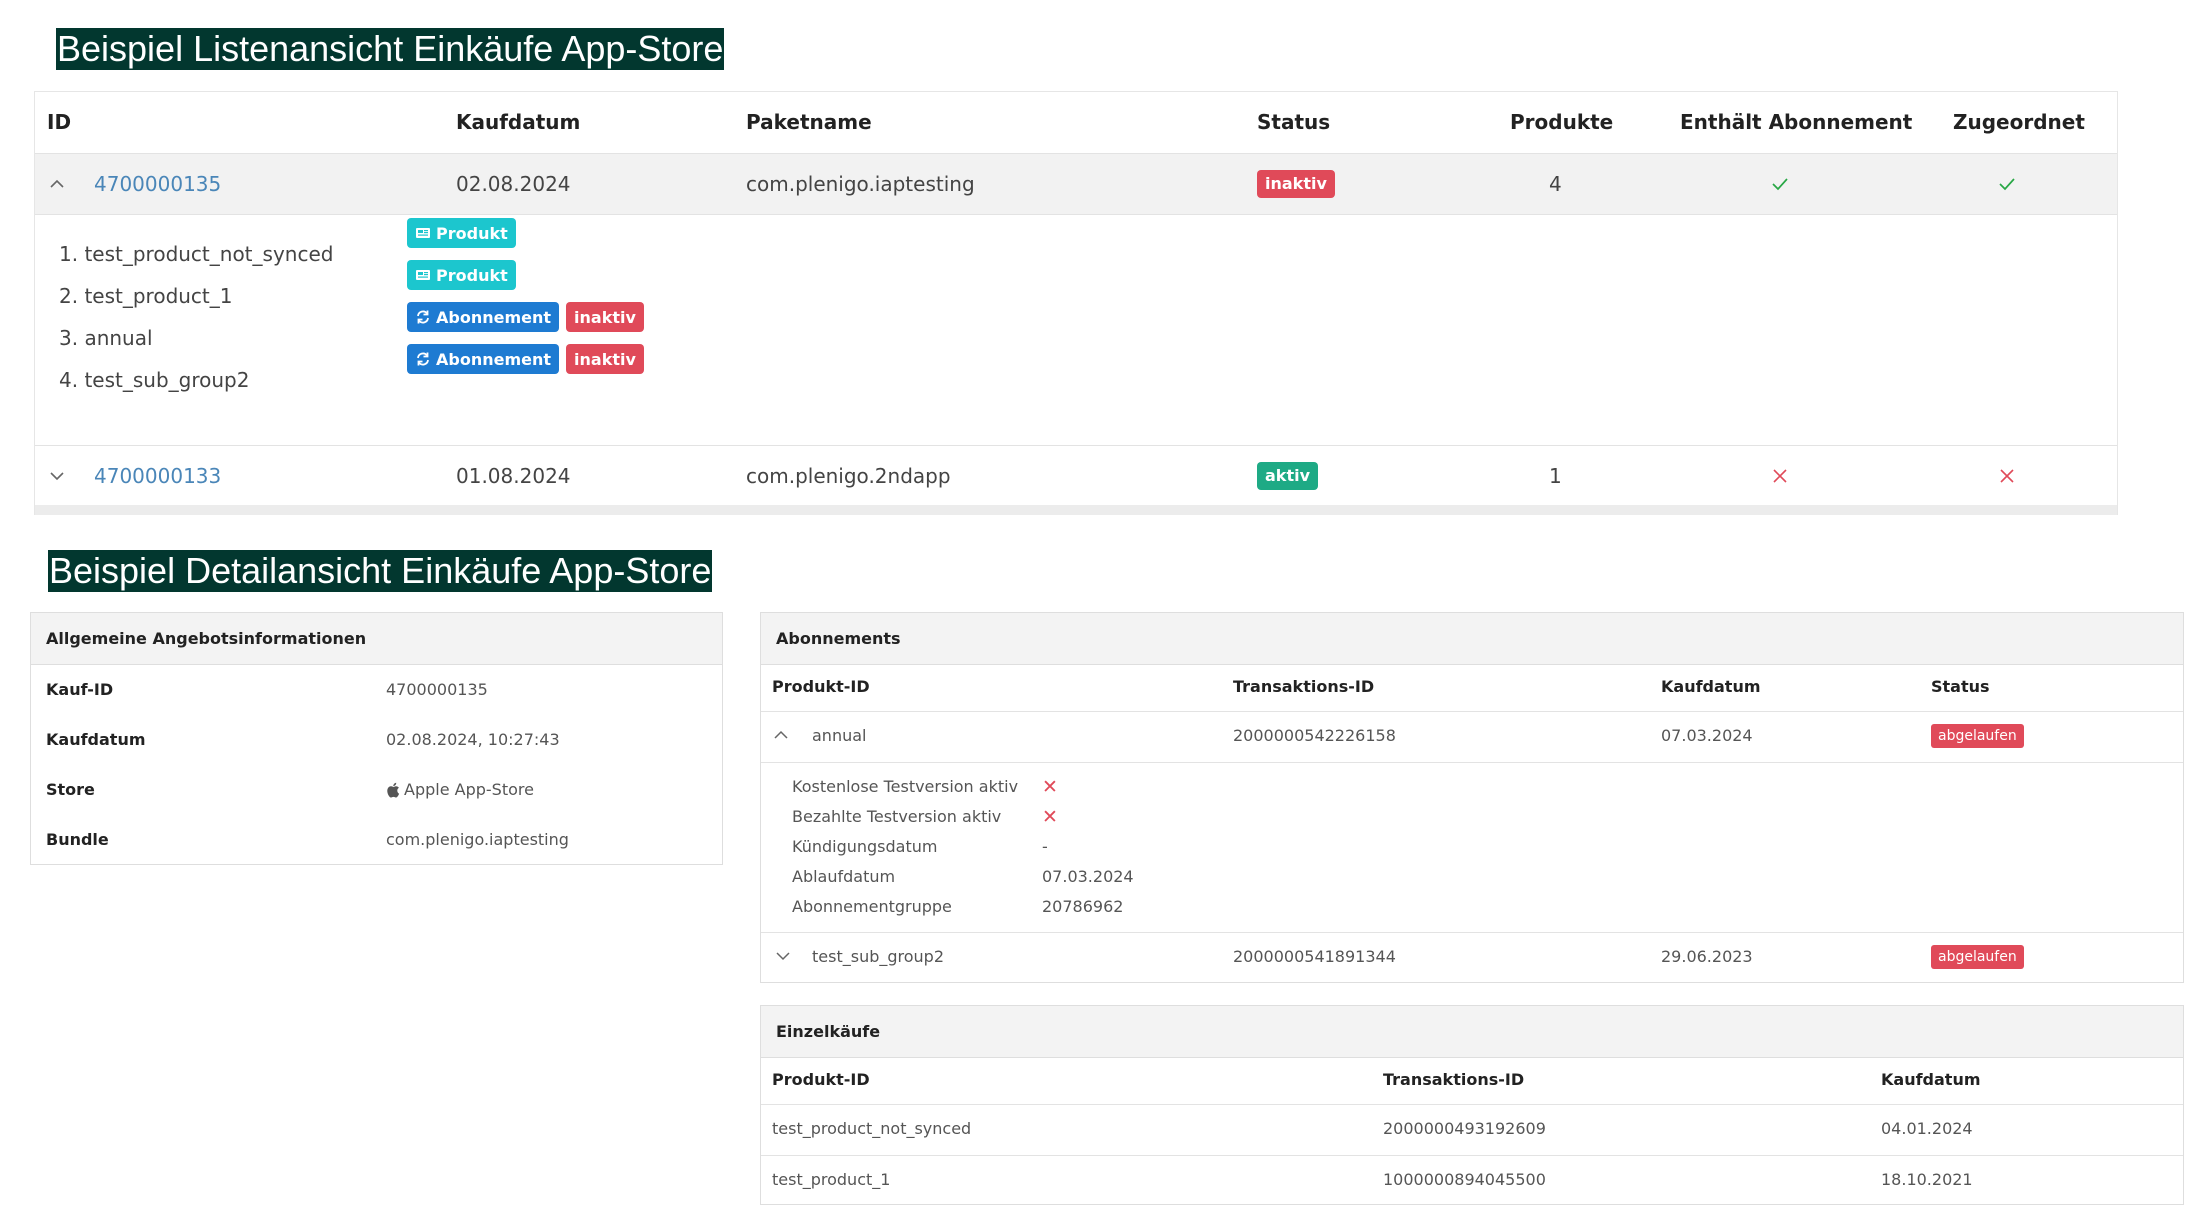 The width and height of the screenshot is (2204, 1223). Describe the element at coordinates (1287, 475) in the screenshot. I see `status-badge: aktiv` at that location.